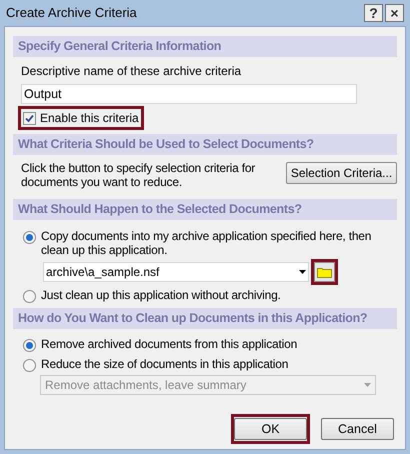 The height and width of the screenshot is (454, 410). Describe the element at coordinates (29, 118) in the screenshot. I see `checkbox` at that location.